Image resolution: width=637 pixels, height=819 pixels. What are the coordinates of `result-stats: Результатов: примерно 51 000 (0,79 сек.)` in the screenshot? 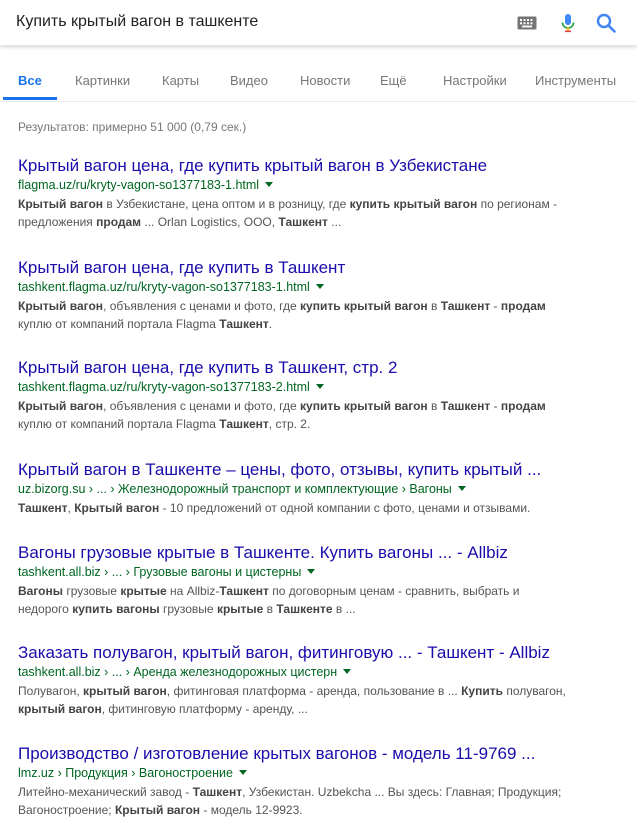 It's located at (132, 127).